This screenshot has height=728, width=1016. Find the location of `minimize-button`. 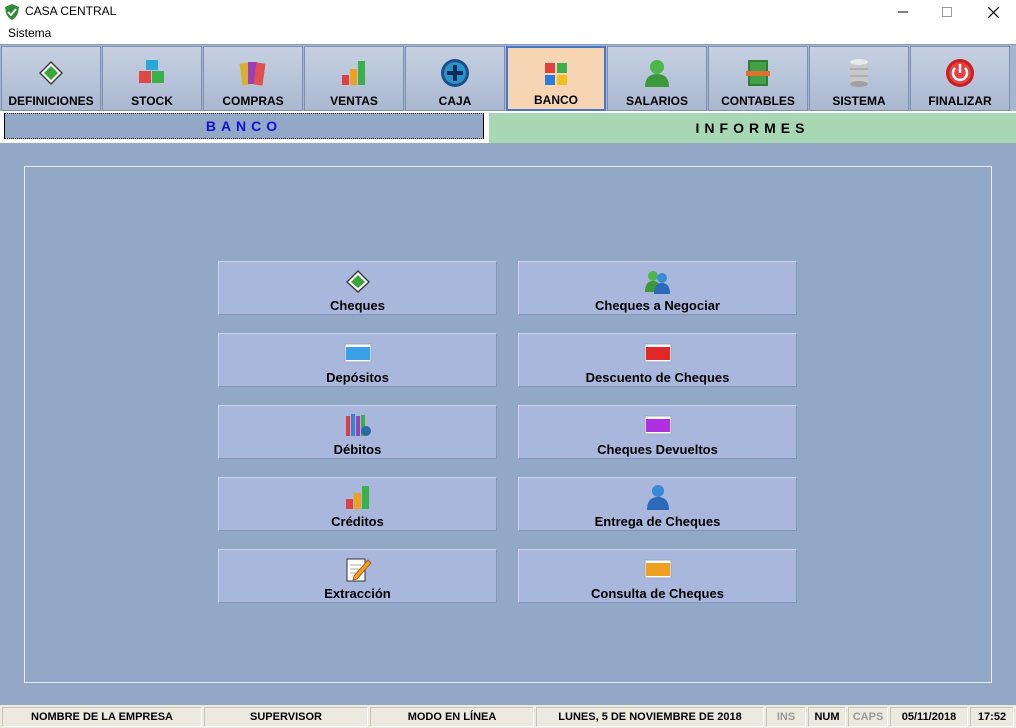

minimize-button is located at coordinates (903, 12).